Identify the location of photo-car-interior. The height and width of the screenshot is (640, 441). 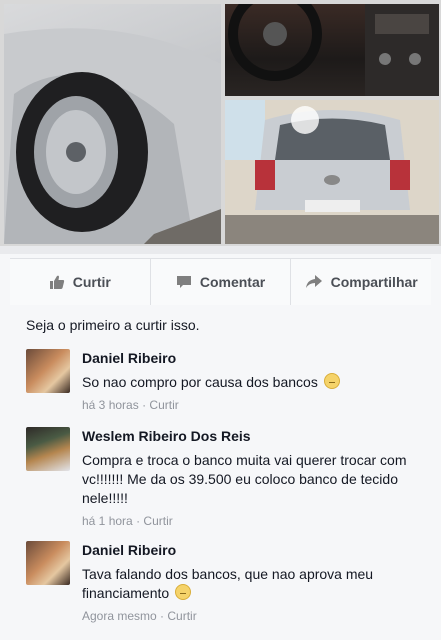
(332, 50).